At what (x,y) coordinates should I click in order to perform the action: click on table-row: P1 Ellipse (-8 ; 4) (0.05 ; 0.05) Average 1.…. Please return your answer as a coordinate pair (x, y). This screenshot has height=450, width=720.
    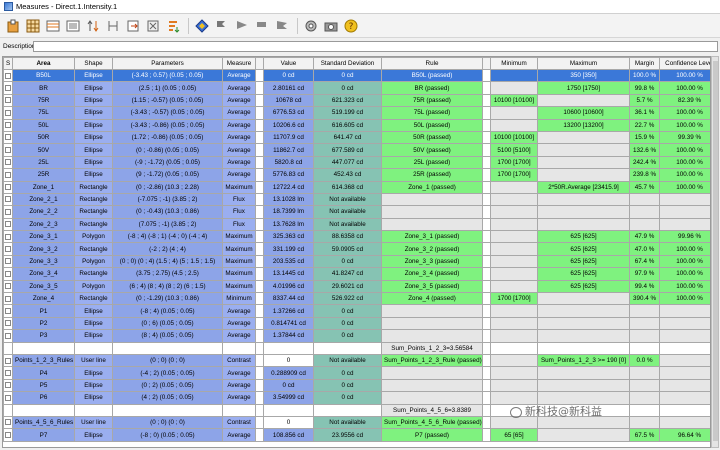
    Looking at the image, I should click on (356, 311).